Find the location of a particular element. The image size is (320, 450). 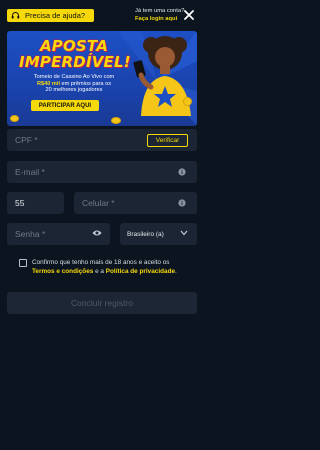

banner-title-line2: IMPERDÍVEL! is located at coordinates (75, 62).